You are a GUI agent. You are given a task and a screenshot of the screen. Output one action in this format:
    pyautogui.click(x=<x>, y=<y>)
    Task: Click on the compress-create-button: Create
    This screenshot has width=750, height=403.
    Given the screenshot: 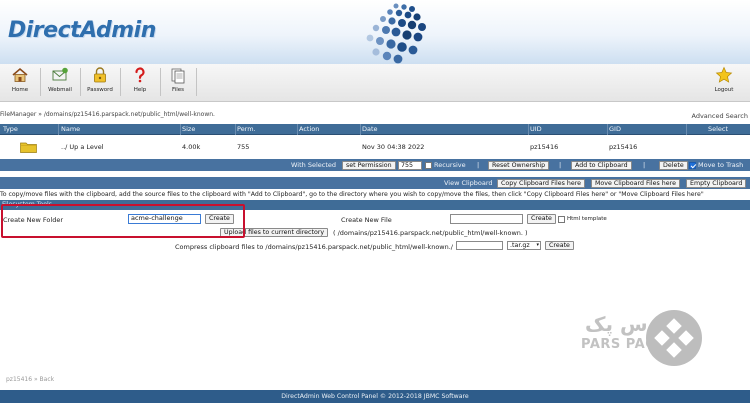 What is the action you would take?
    pyautogui.click(x=559, y=245)
    